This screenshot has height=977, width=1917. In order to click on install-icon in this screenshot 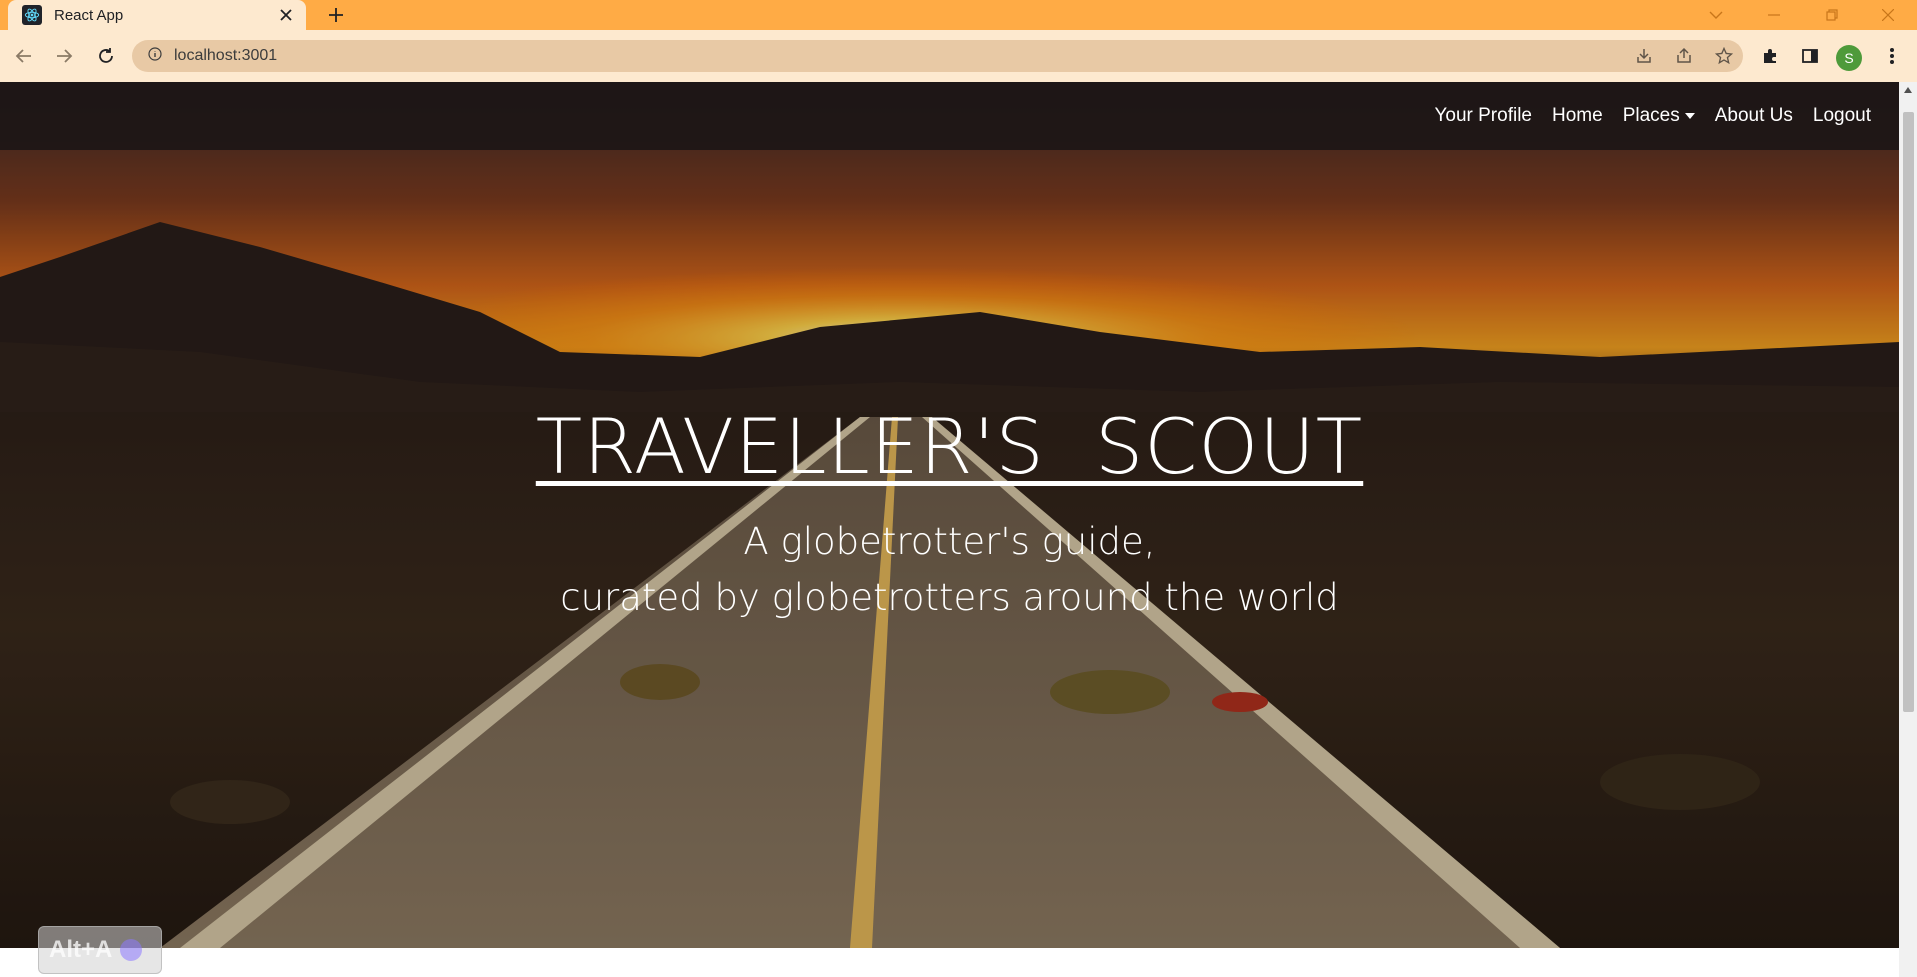, I will do `click(1644, 56)`.